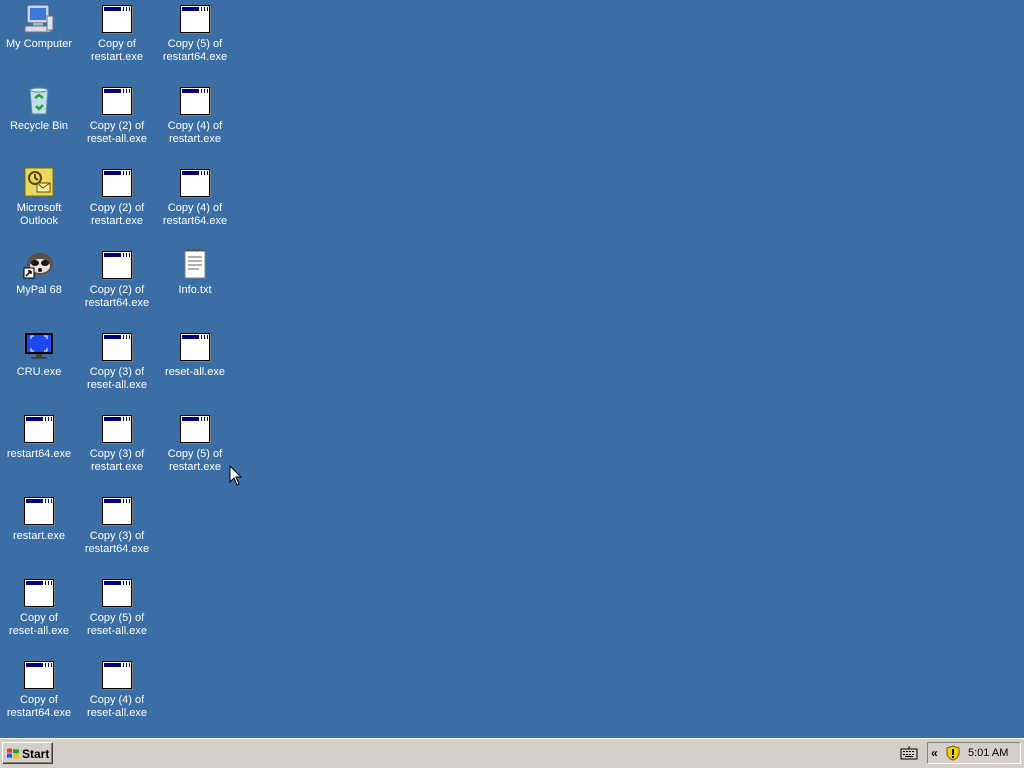 Image resolution: width=1024 pixels, height=768 pixels. Describe the element at coordinates (39, 536) in the screenshot. I see `desktop-icon-label: restart.exe` at that location.